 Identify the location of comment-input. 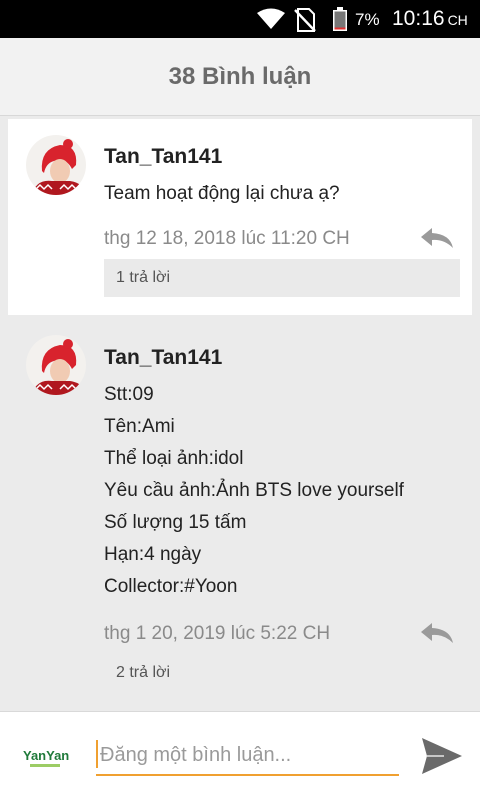
(247, 755).